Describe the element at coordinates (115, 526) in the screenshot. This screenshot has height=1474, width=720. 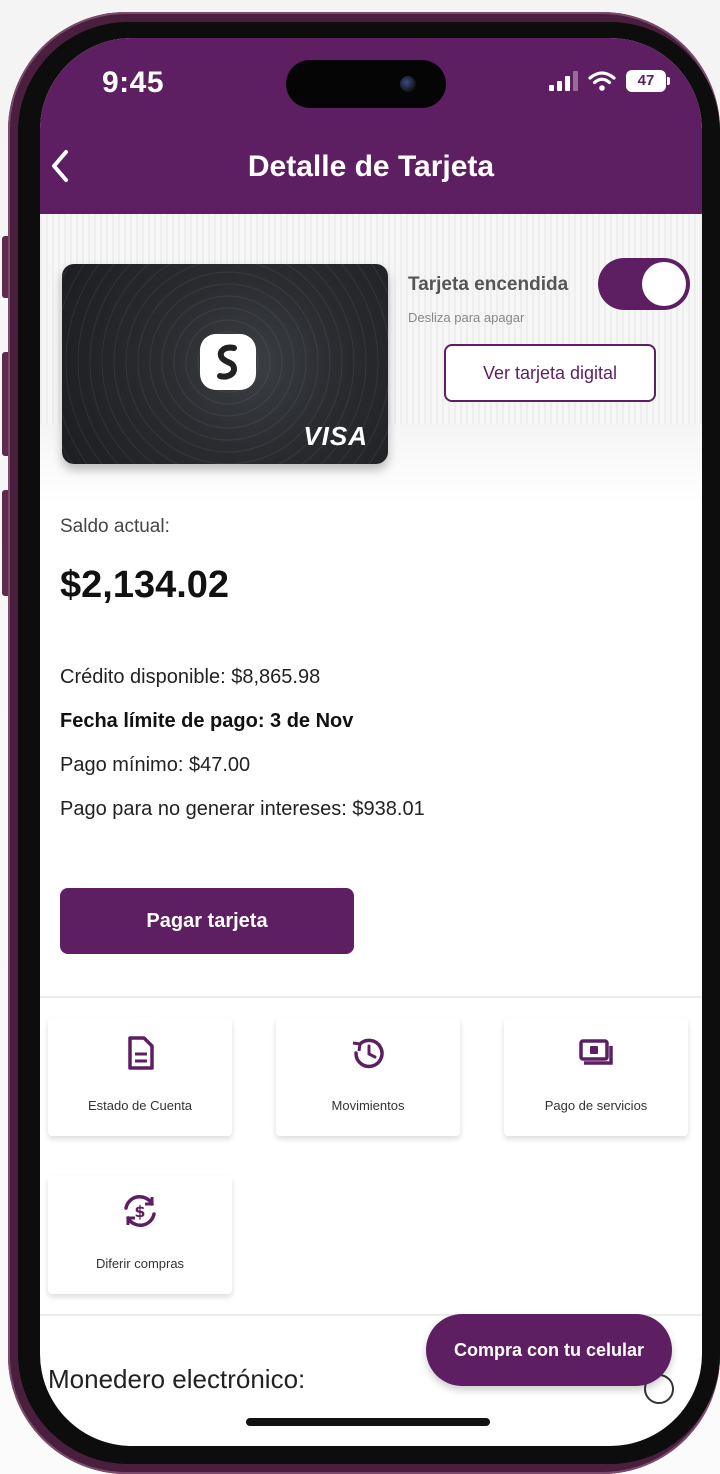
I see `balance-label: Saldo actual:` at that location.